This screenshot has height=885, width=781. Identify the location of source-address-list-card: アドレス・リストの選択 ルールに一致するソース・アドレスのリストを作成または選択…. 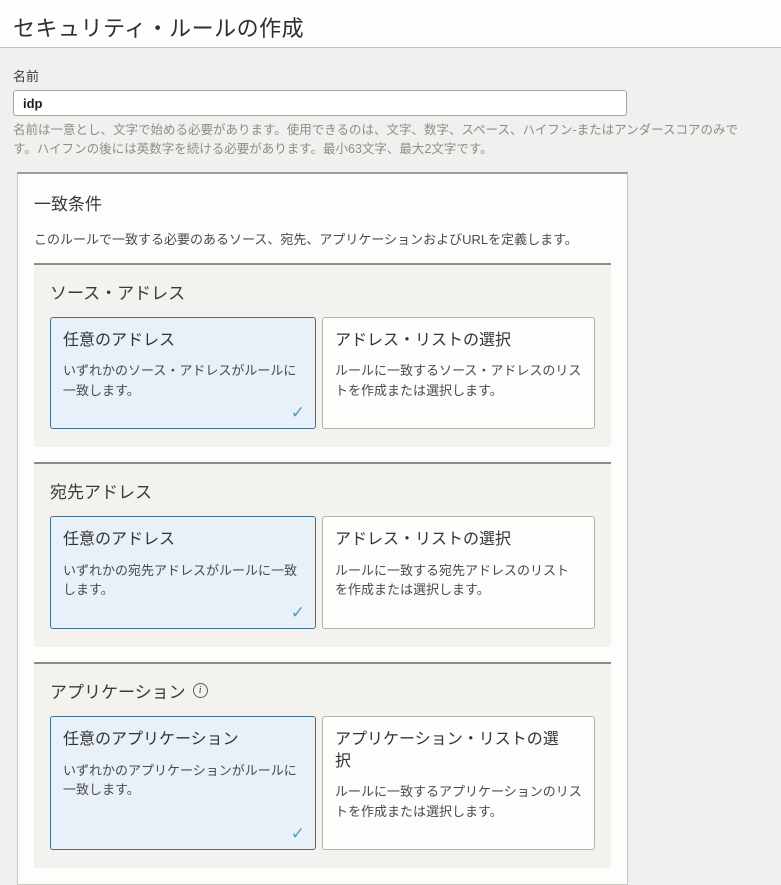
(458, 373).